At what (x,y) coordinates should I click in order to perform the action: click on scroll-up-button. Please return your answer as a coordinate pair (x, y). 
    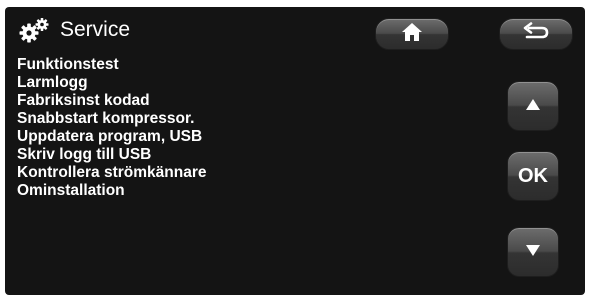
    Looking at the image, I should click on (533, 106).